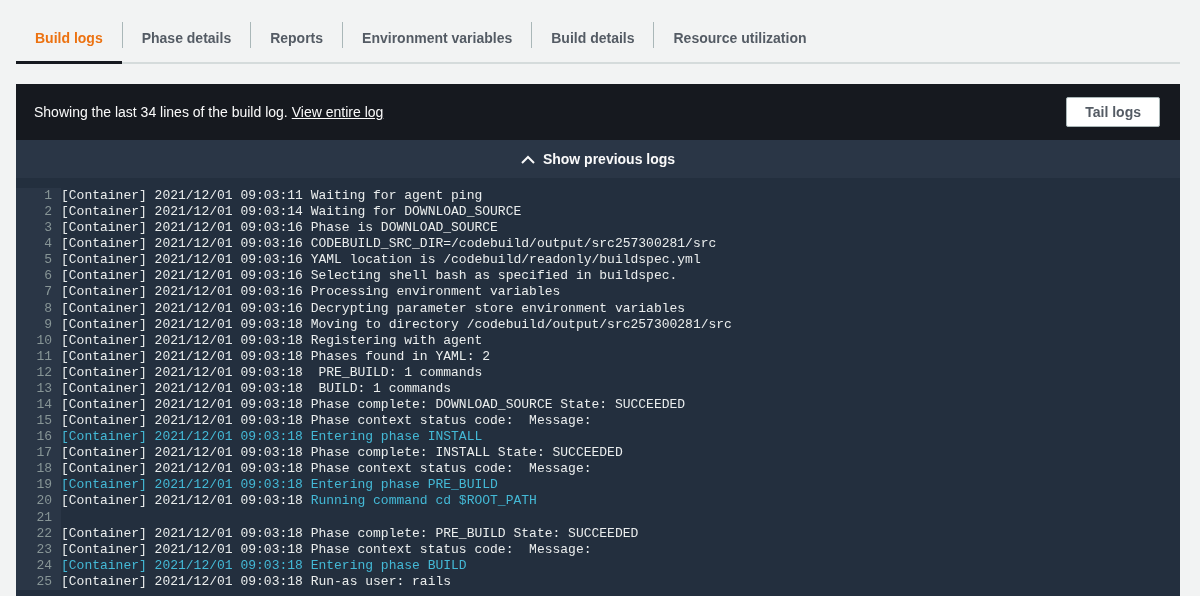 The width and height of the screenshot is (1200, 596). What do you see at coordinates (276, 356) in the screenshot?
I see `log-text: [Container] 2021/12/01 09:03:18 Phases found in YAML: 2` at bounding box center [276, 356].